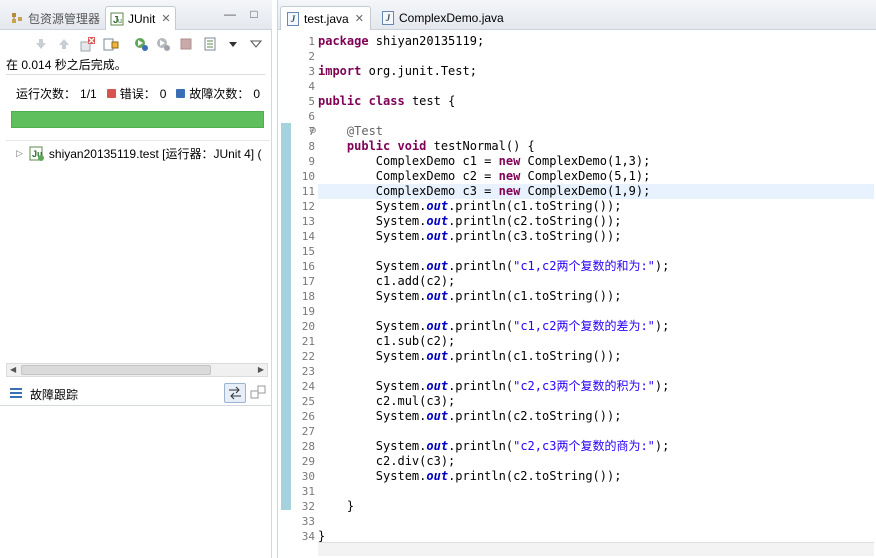 This screenshot has height=558, width=876. I want to click on line-number: 18, so click(308, 296).